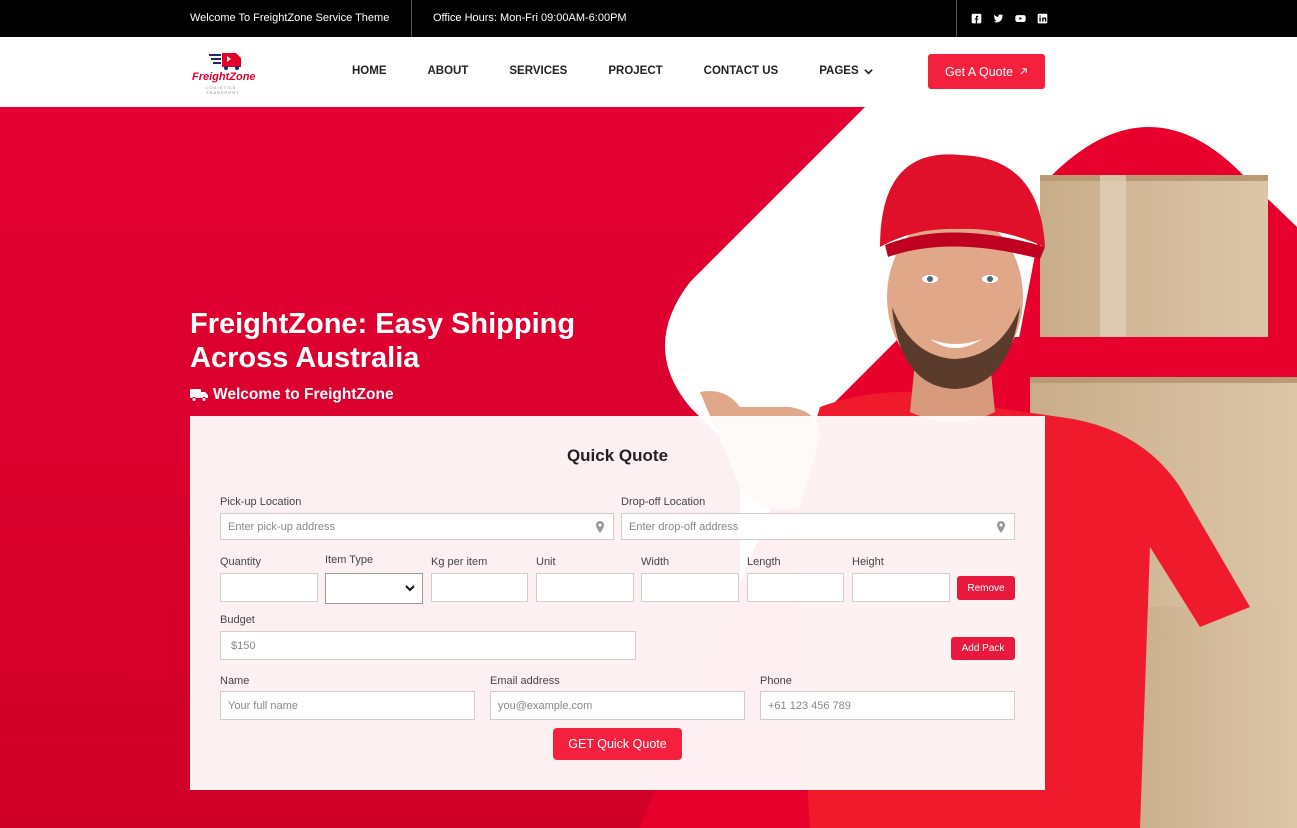  I want to click on nav-about: ABOUT, so click(448, 71).